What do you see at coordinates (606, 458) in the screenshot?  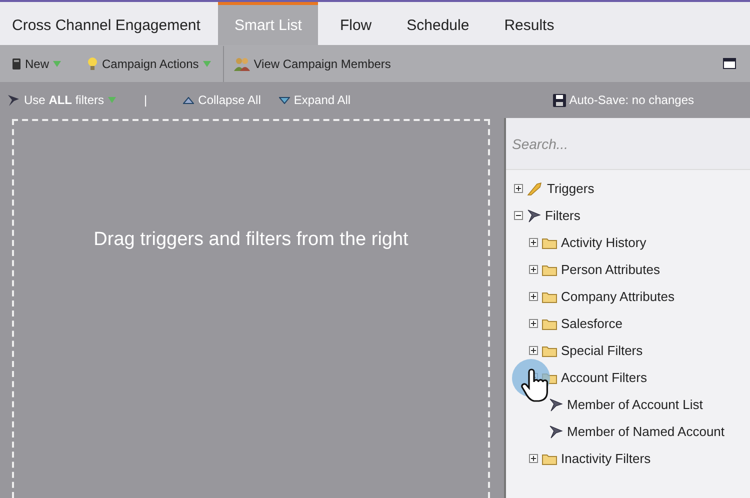 I see `tree-item: Inactivity Filters` at bounding box center [606, 458].